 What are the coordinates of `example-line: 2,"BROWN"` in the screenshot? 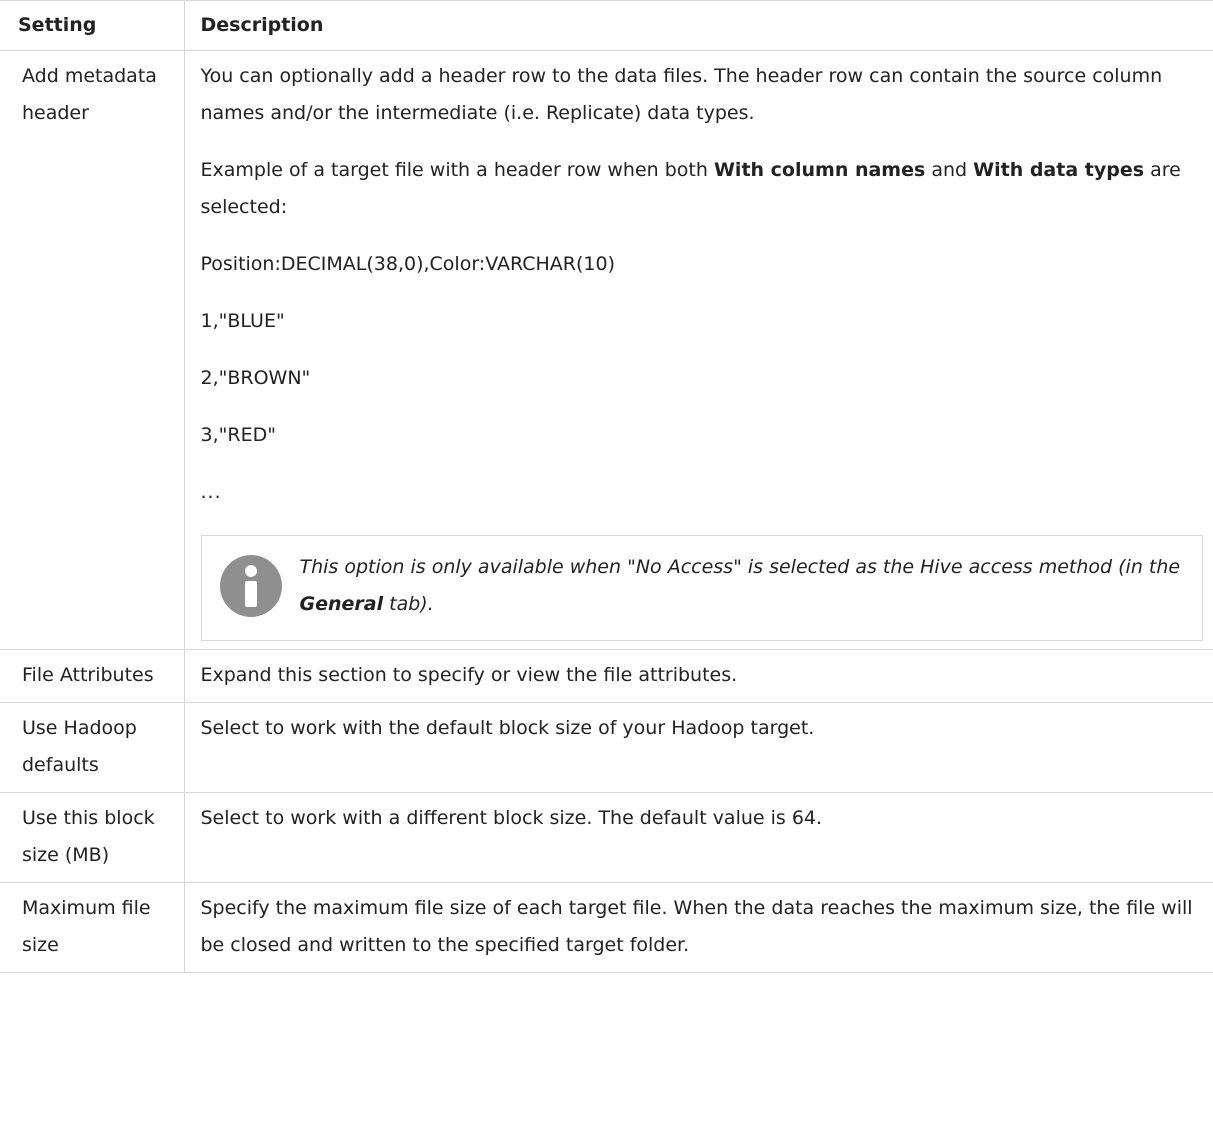 It's located at (255, 378).